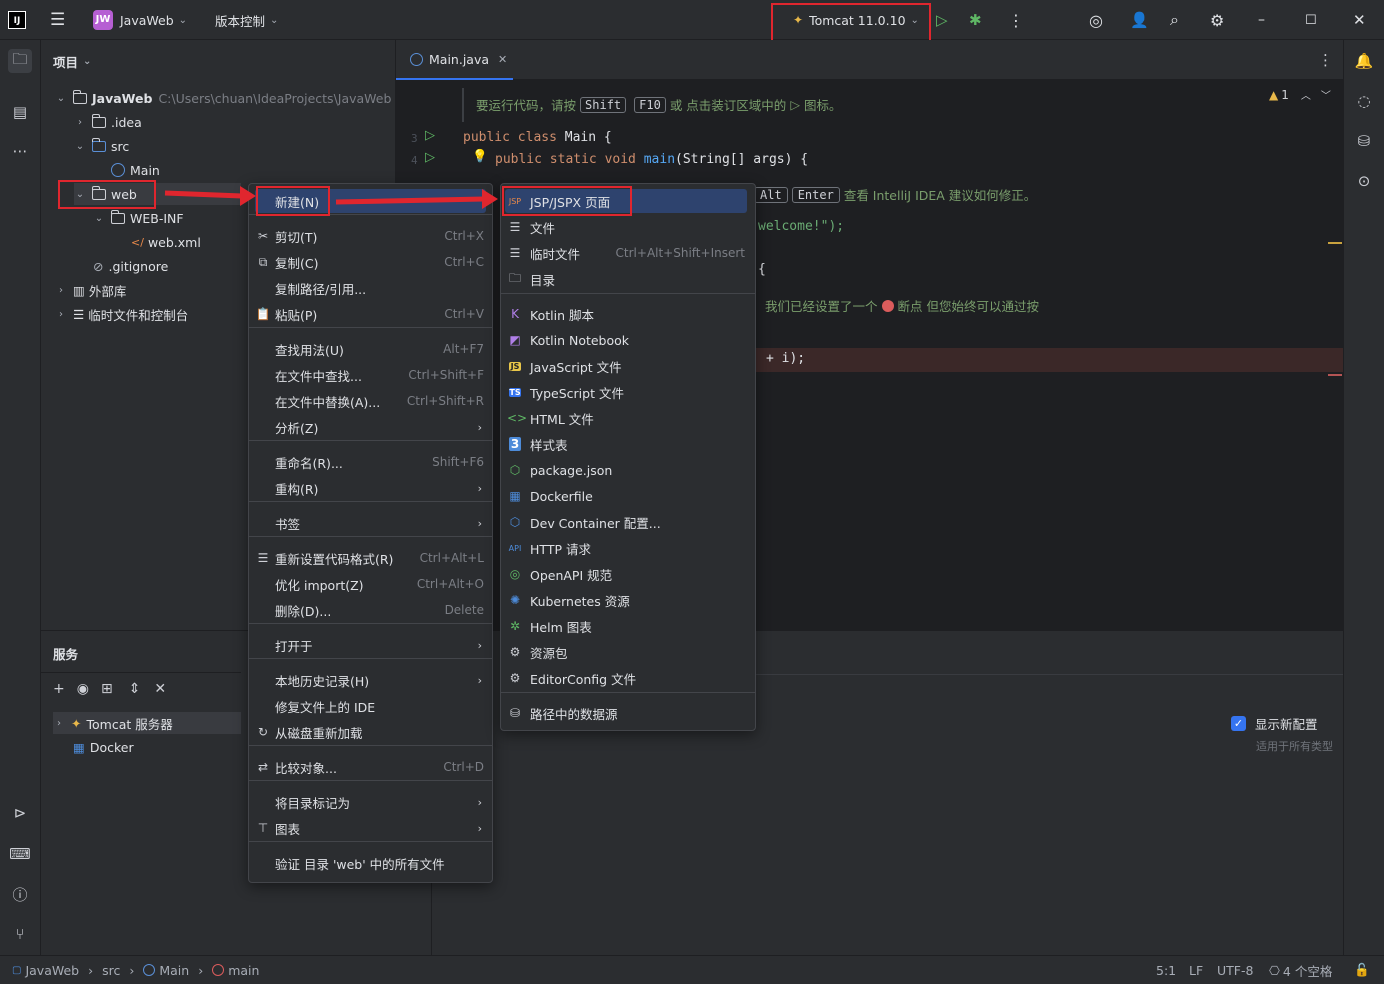  What do you see at coordinates (20, 894) in the screenshot?
I see `problems-icon: ⓘ` at bounding box center [20, 894].